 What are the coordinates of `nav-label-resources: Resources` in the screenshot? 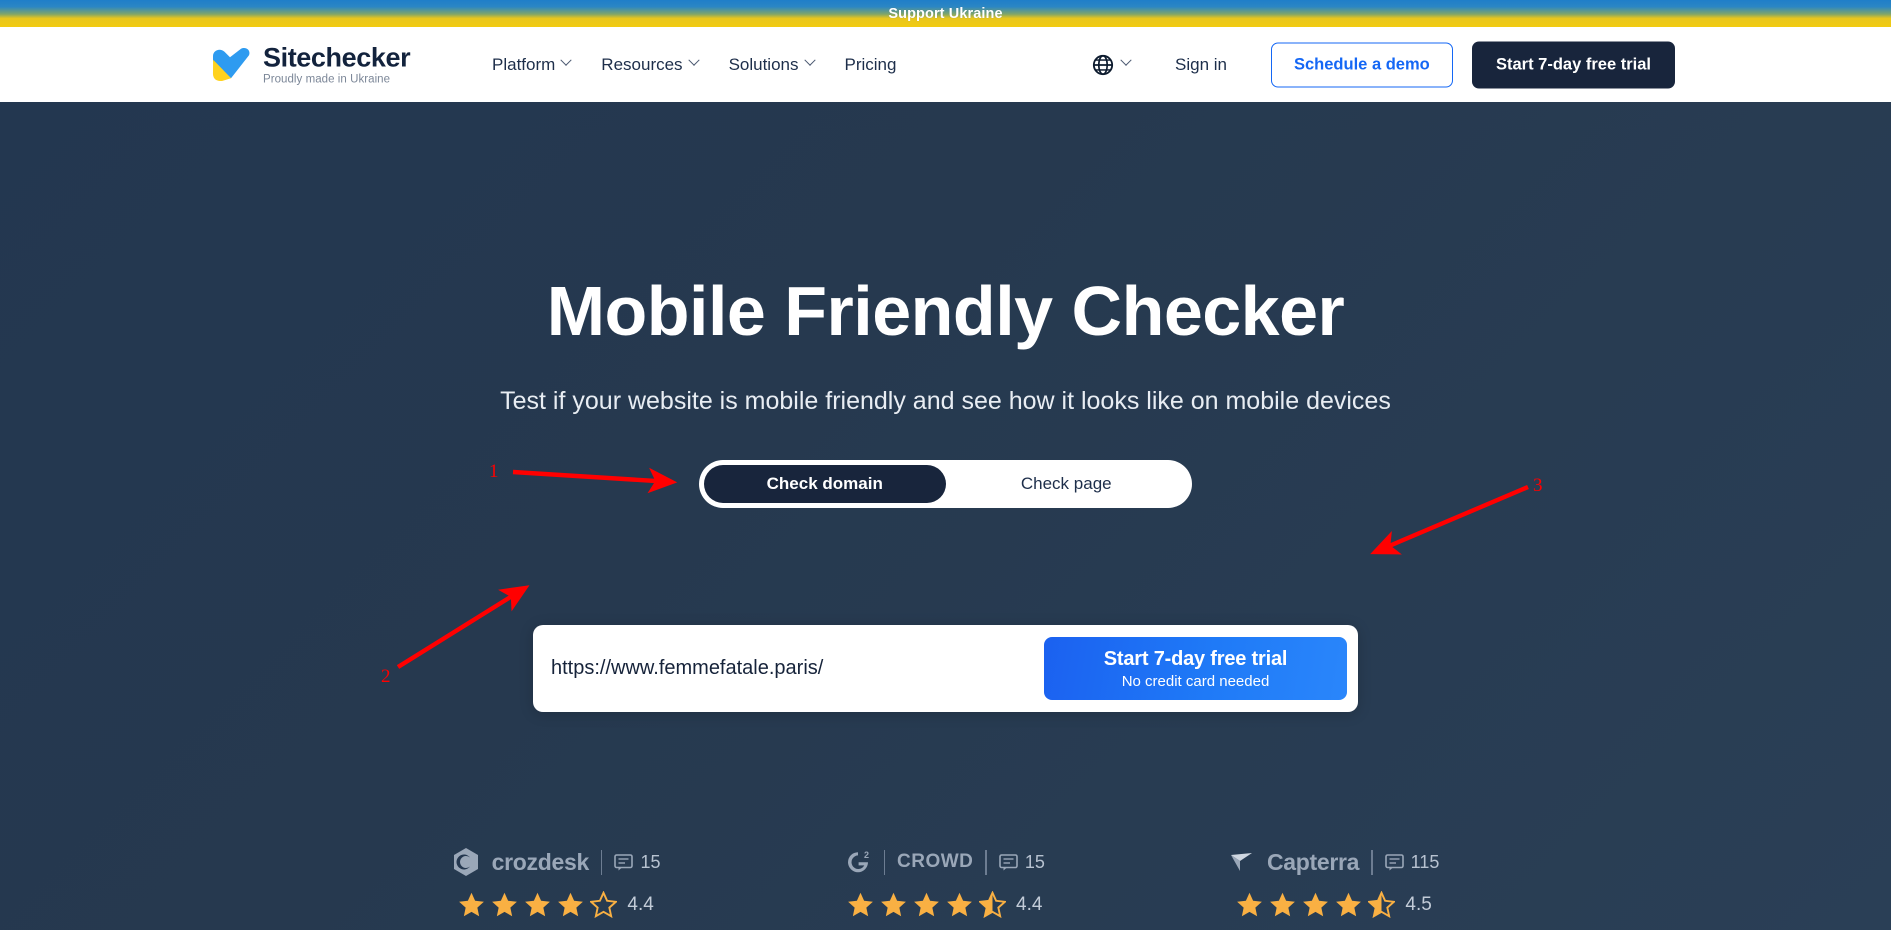 It's located at (642, 64).